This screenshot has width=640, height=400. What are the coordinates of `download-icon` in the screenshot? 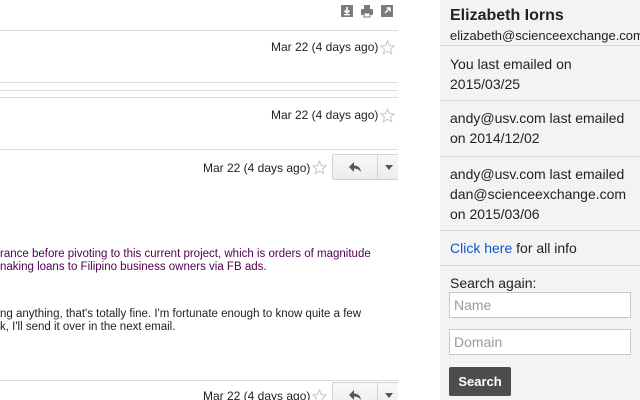 It's located at (347, 11).